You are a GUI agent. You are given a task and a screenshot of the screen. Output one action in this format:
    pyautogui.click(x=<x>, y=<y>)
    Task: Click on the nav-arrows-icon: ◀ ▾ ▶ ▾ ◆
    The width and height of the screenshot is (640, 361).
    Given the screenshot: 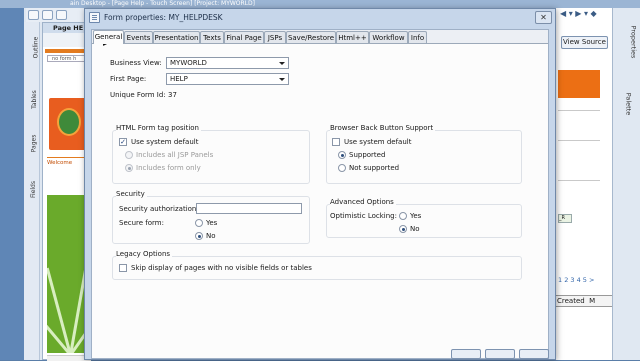 What is the action you would take?
    pyautogui.click(x=585, y=14)
    